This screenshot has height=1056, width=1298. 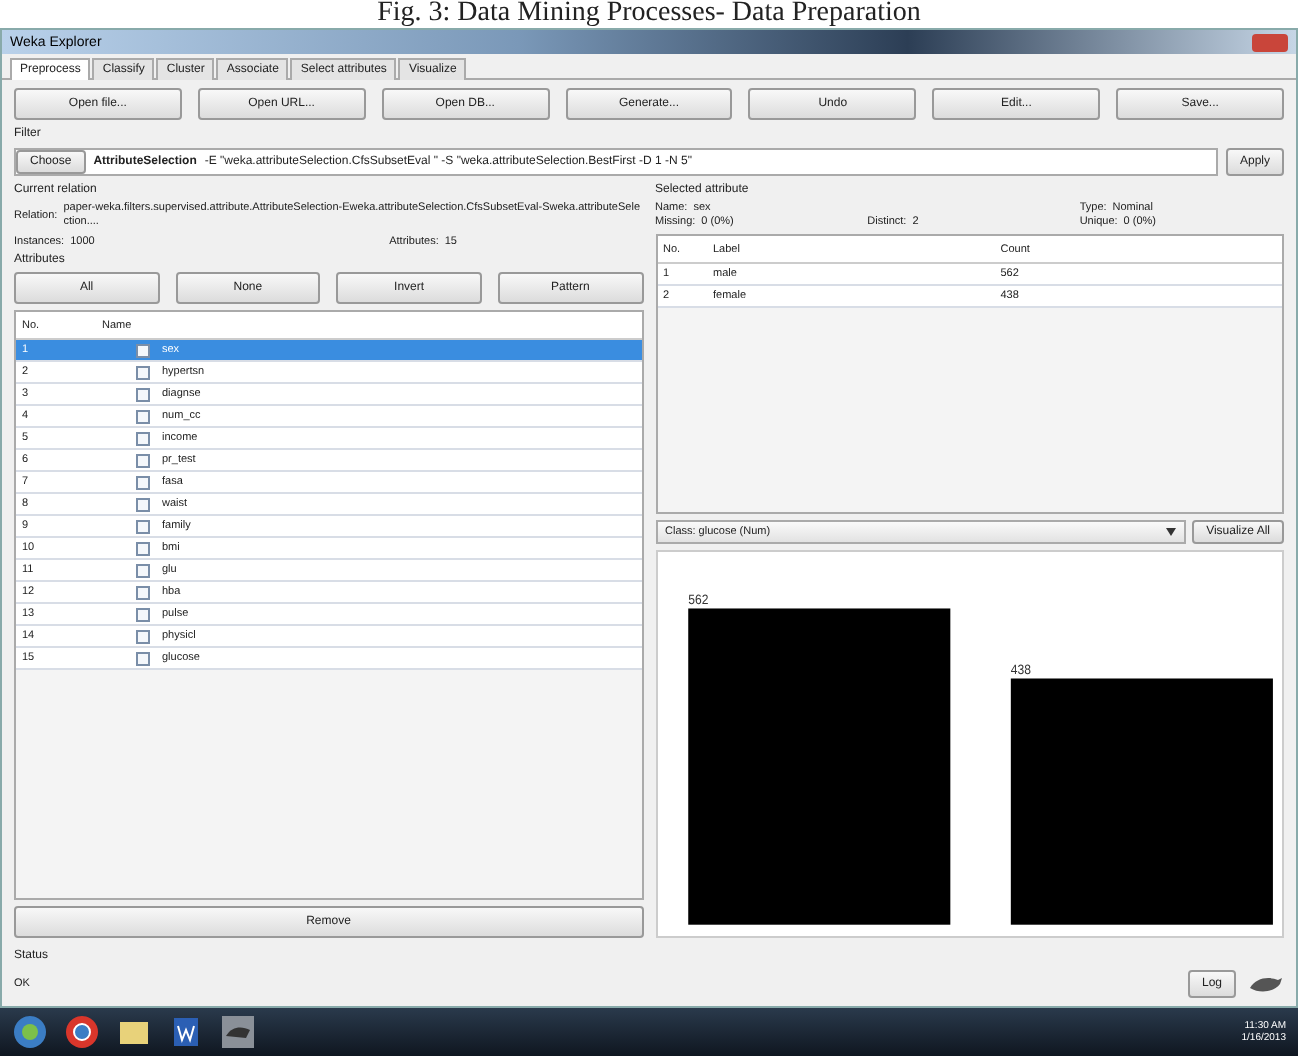 What do you see at coordinates (1270, 42) in the screenshot?
I see `close-button` at bounding box center [1270, 42].